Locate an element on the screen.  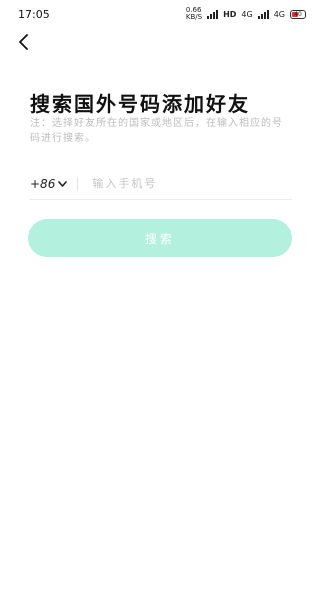
chevron-left-icon is located at coordinates (23, 42).